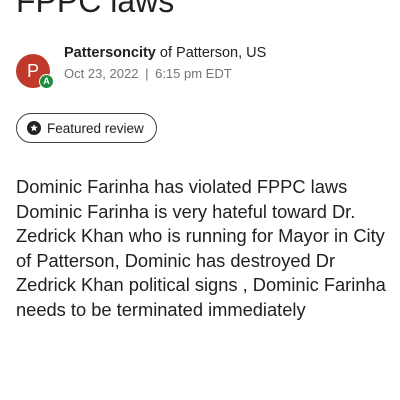 The image size is (400, 400). Describe the element at coordinates (32, 71) in the screenshot. I see `avatar-initial: P` at that location.